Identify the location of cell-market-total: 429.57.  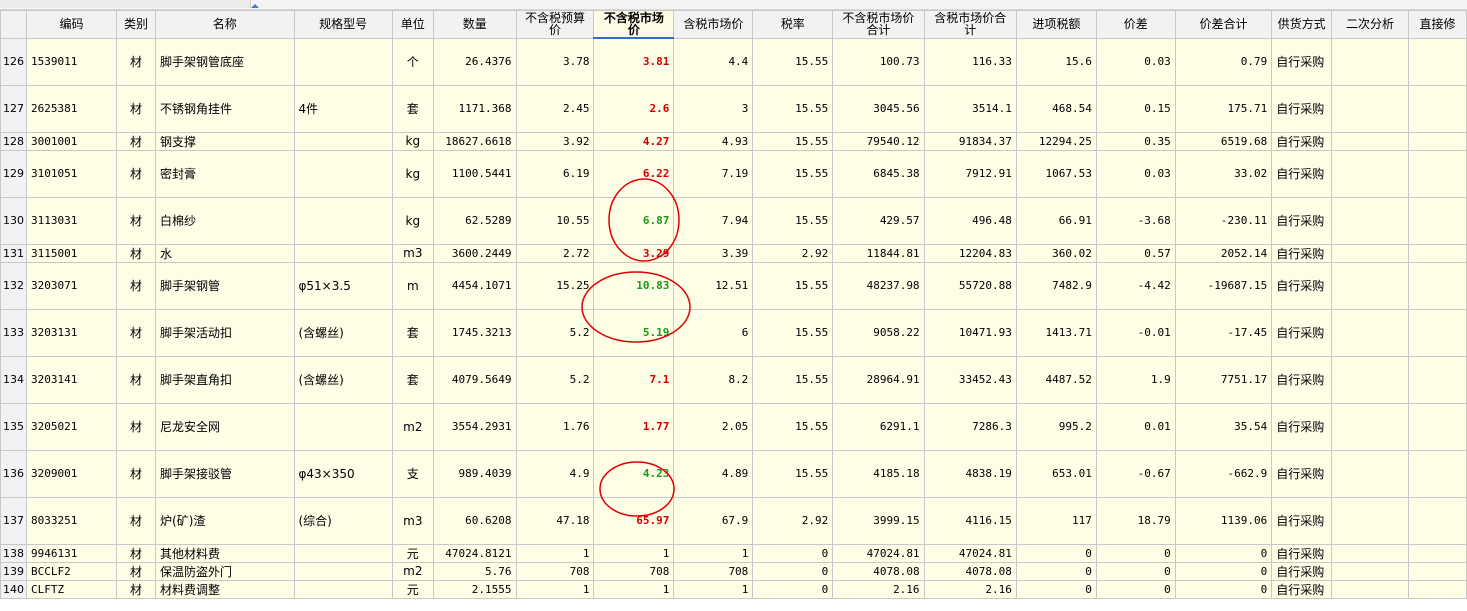
(878, 220).